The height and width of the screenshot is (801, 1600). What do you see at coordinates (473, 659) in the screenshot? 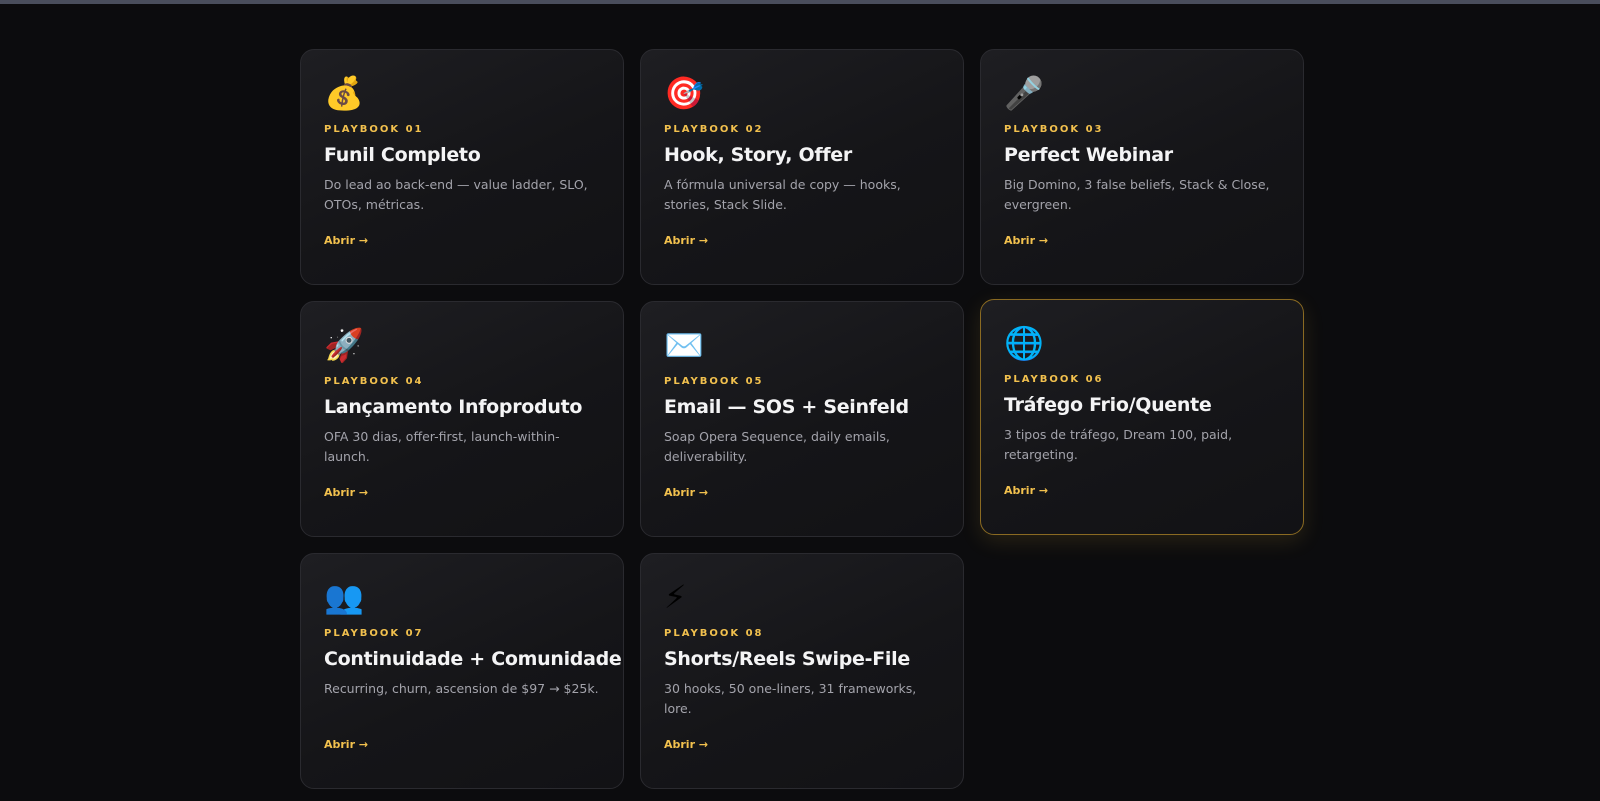
I see `playbook-title: Continuidade + Comunidade` at bounding box center [473, 659].